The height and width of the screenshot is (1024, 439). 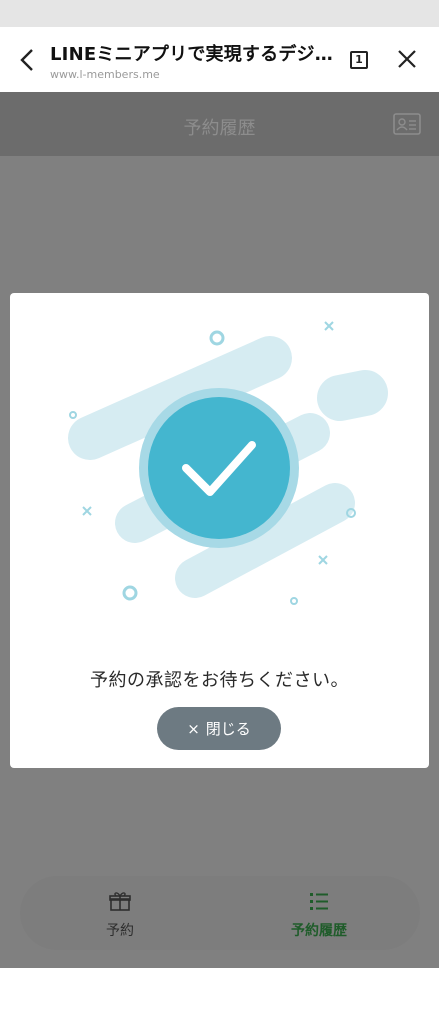 What do you see at coordinates (407, 59) in the screenshot?
I see `close-icon` at bounding box center [407, 59].